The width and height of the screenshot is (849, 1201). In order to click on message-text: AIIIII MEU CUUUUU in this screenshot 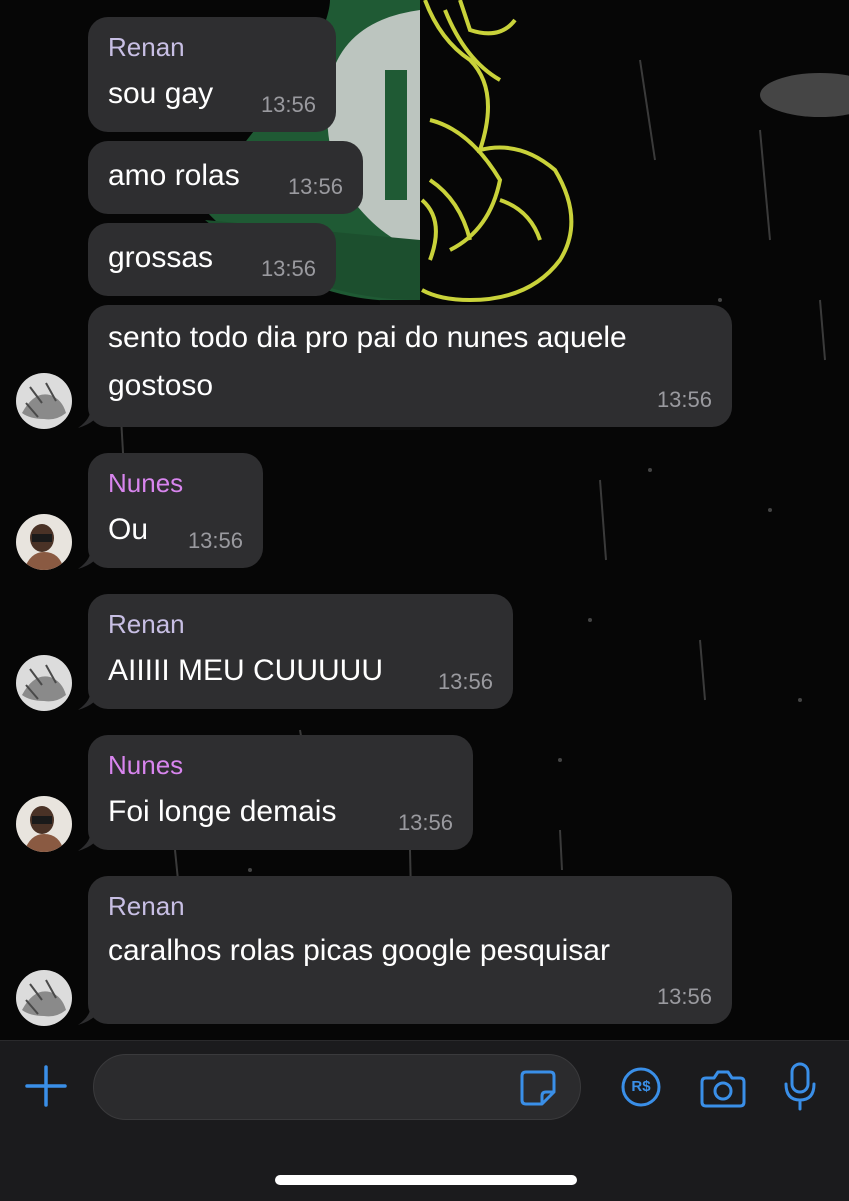, I will do `click(246, 670)`.